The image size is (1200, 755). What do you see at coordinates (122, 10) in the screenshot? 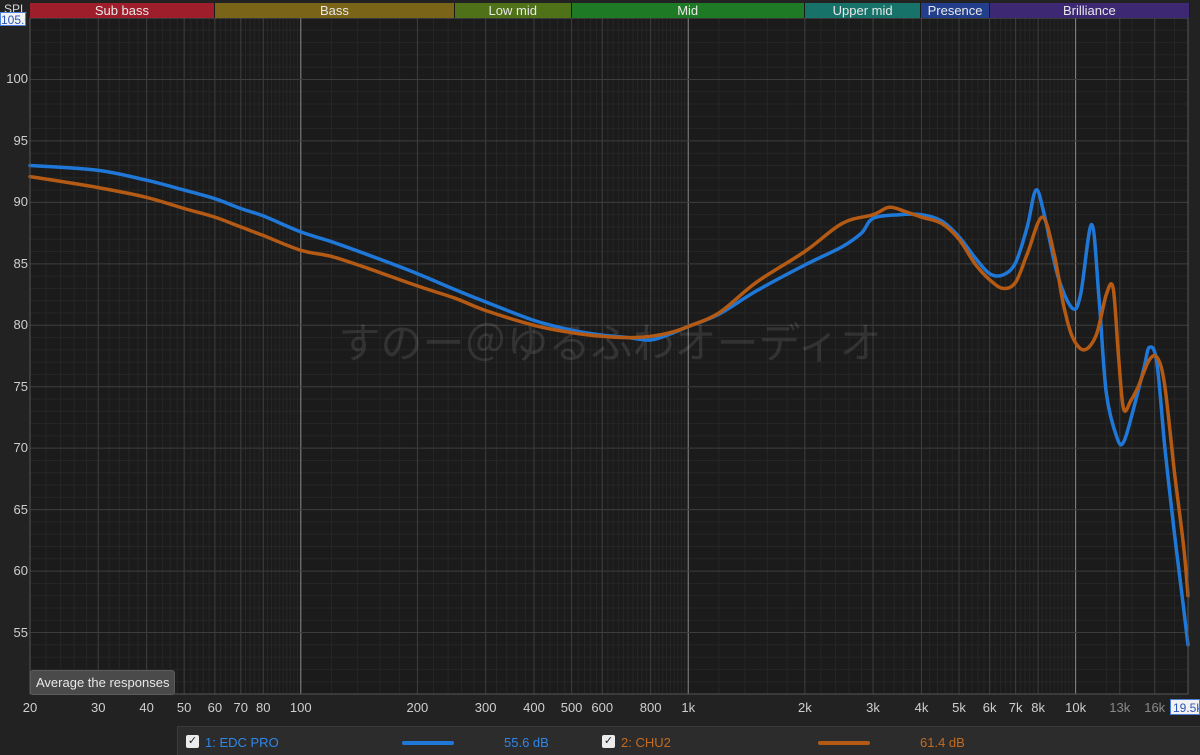
I see `band-sub-bass: Sub bass` at bounding box center [122, 10].